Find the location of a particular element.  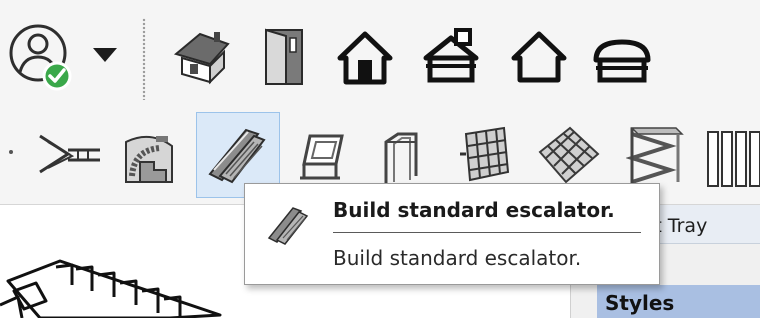

house-solid-icon is located at coordinates (365, 58).